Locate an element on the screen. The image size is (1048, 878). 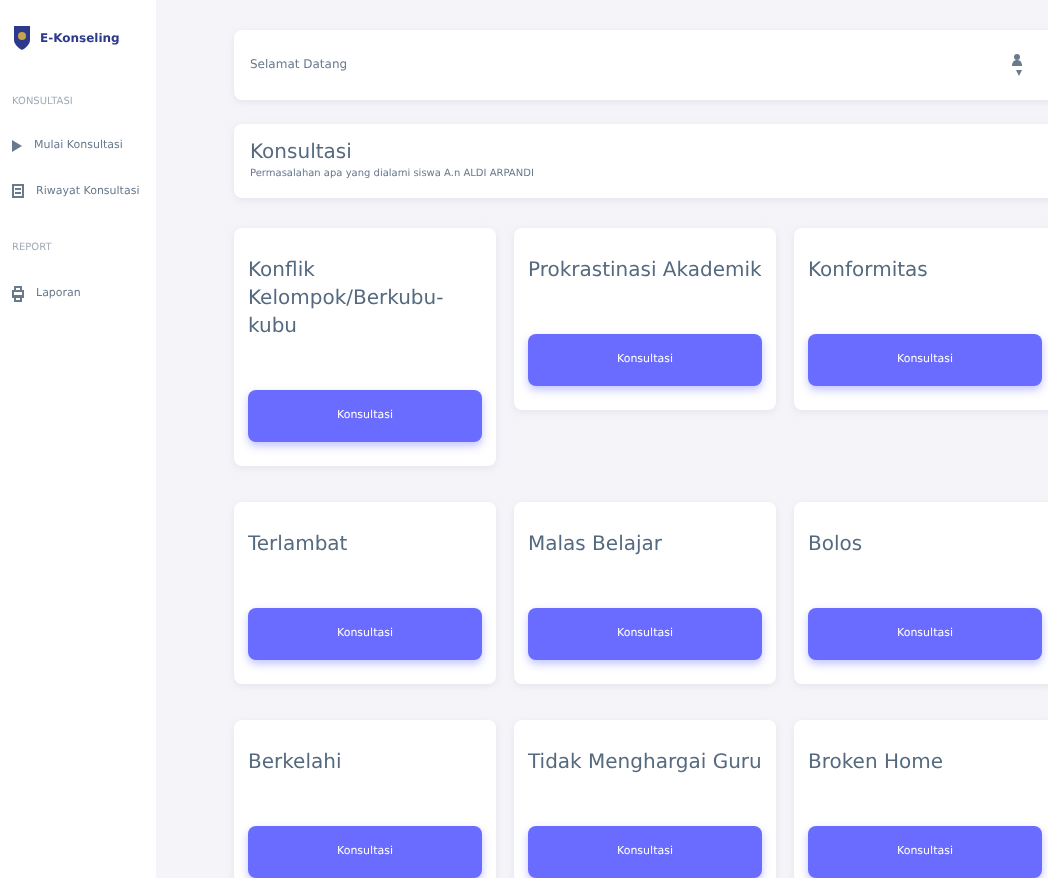
card-title: Berkelahi is located at coordinates (296, 764).